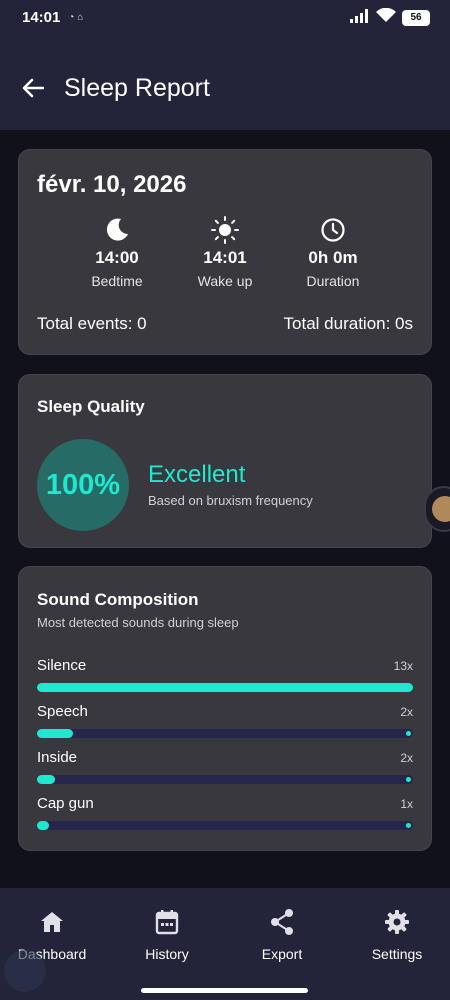 The height and width of the screenshot is (1000, 450). What do you see at coordinates (282, 922) in the screenshot?
I see `share-icon` at bounding box center [282, 922].